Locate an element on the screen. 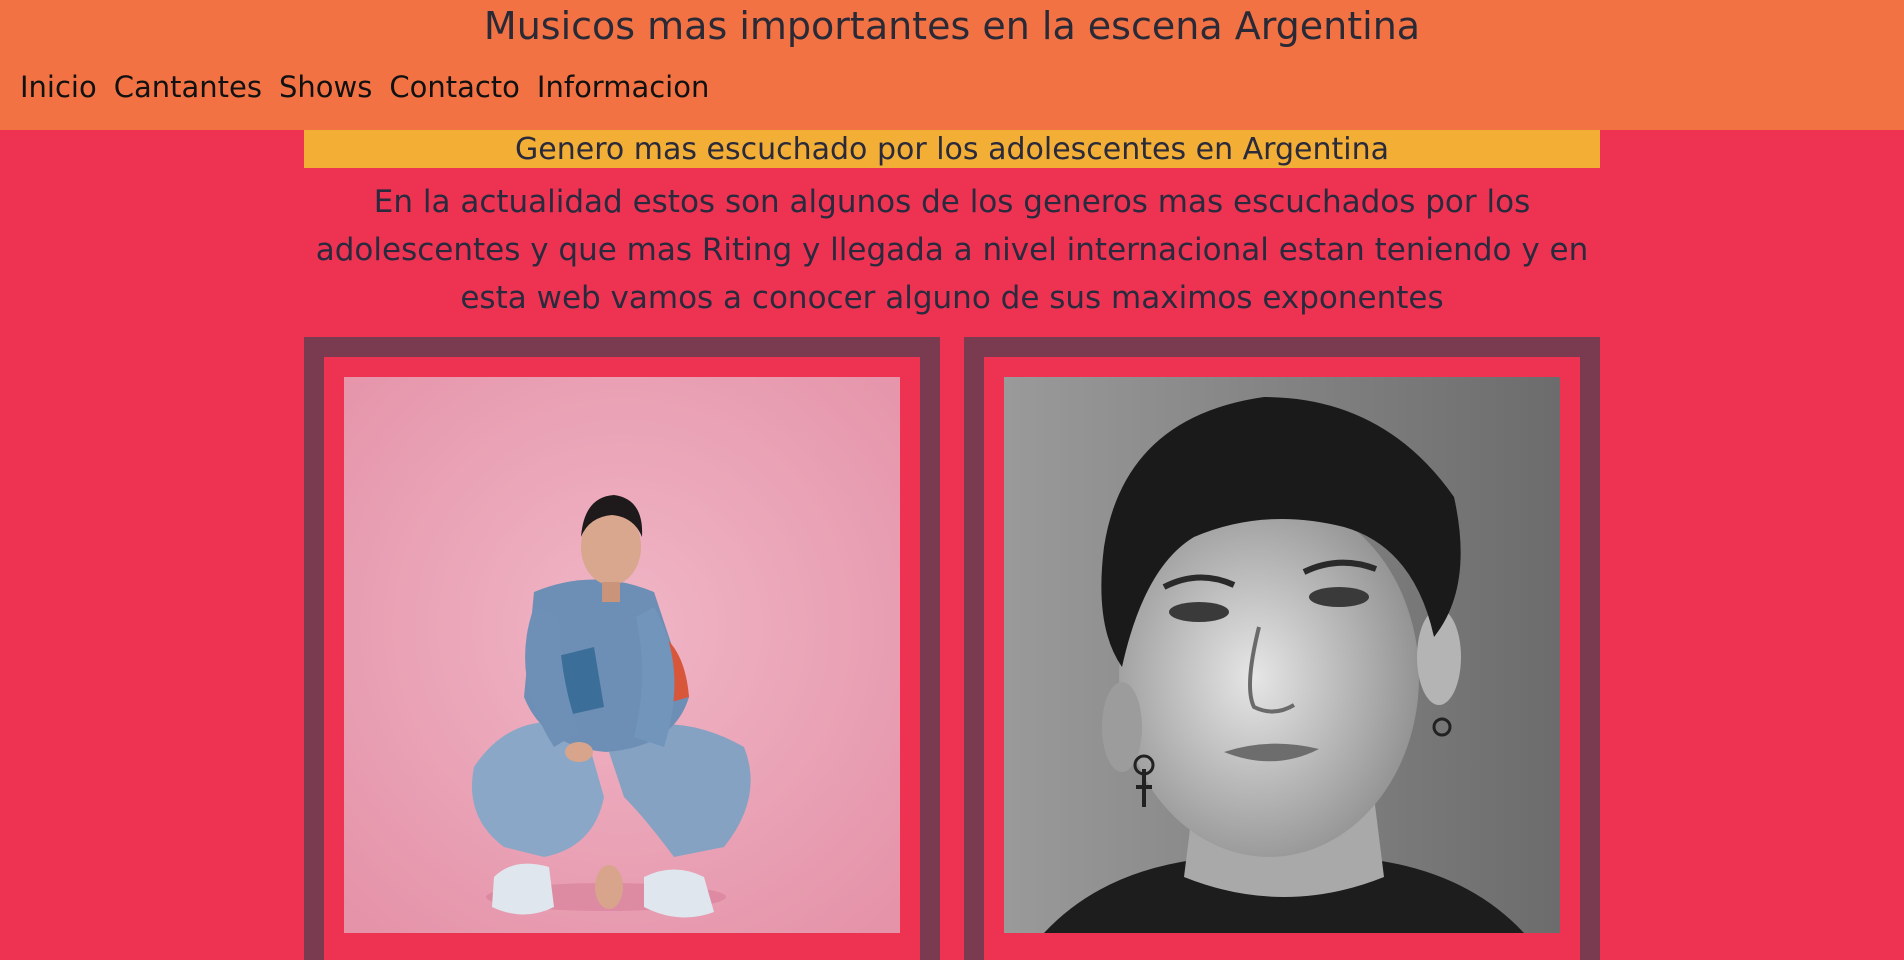 The width and height of the screenshot is (1904, 960). nav-link-inicio: Inicio is located at coordinates (58, 87).